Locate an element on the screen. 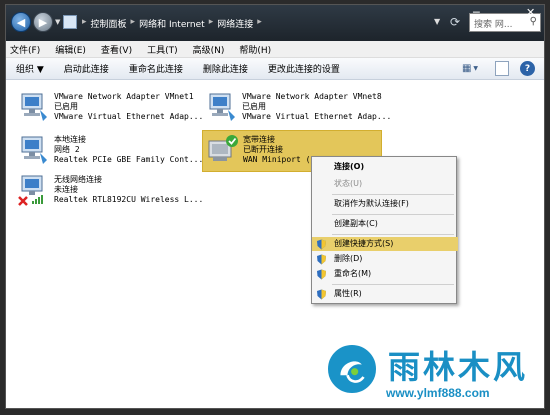 The width and height of the screenshot is (550, 415). menu-item-cancel-default: 取消作为默认连接(F) is located at coordinates (385, 204).